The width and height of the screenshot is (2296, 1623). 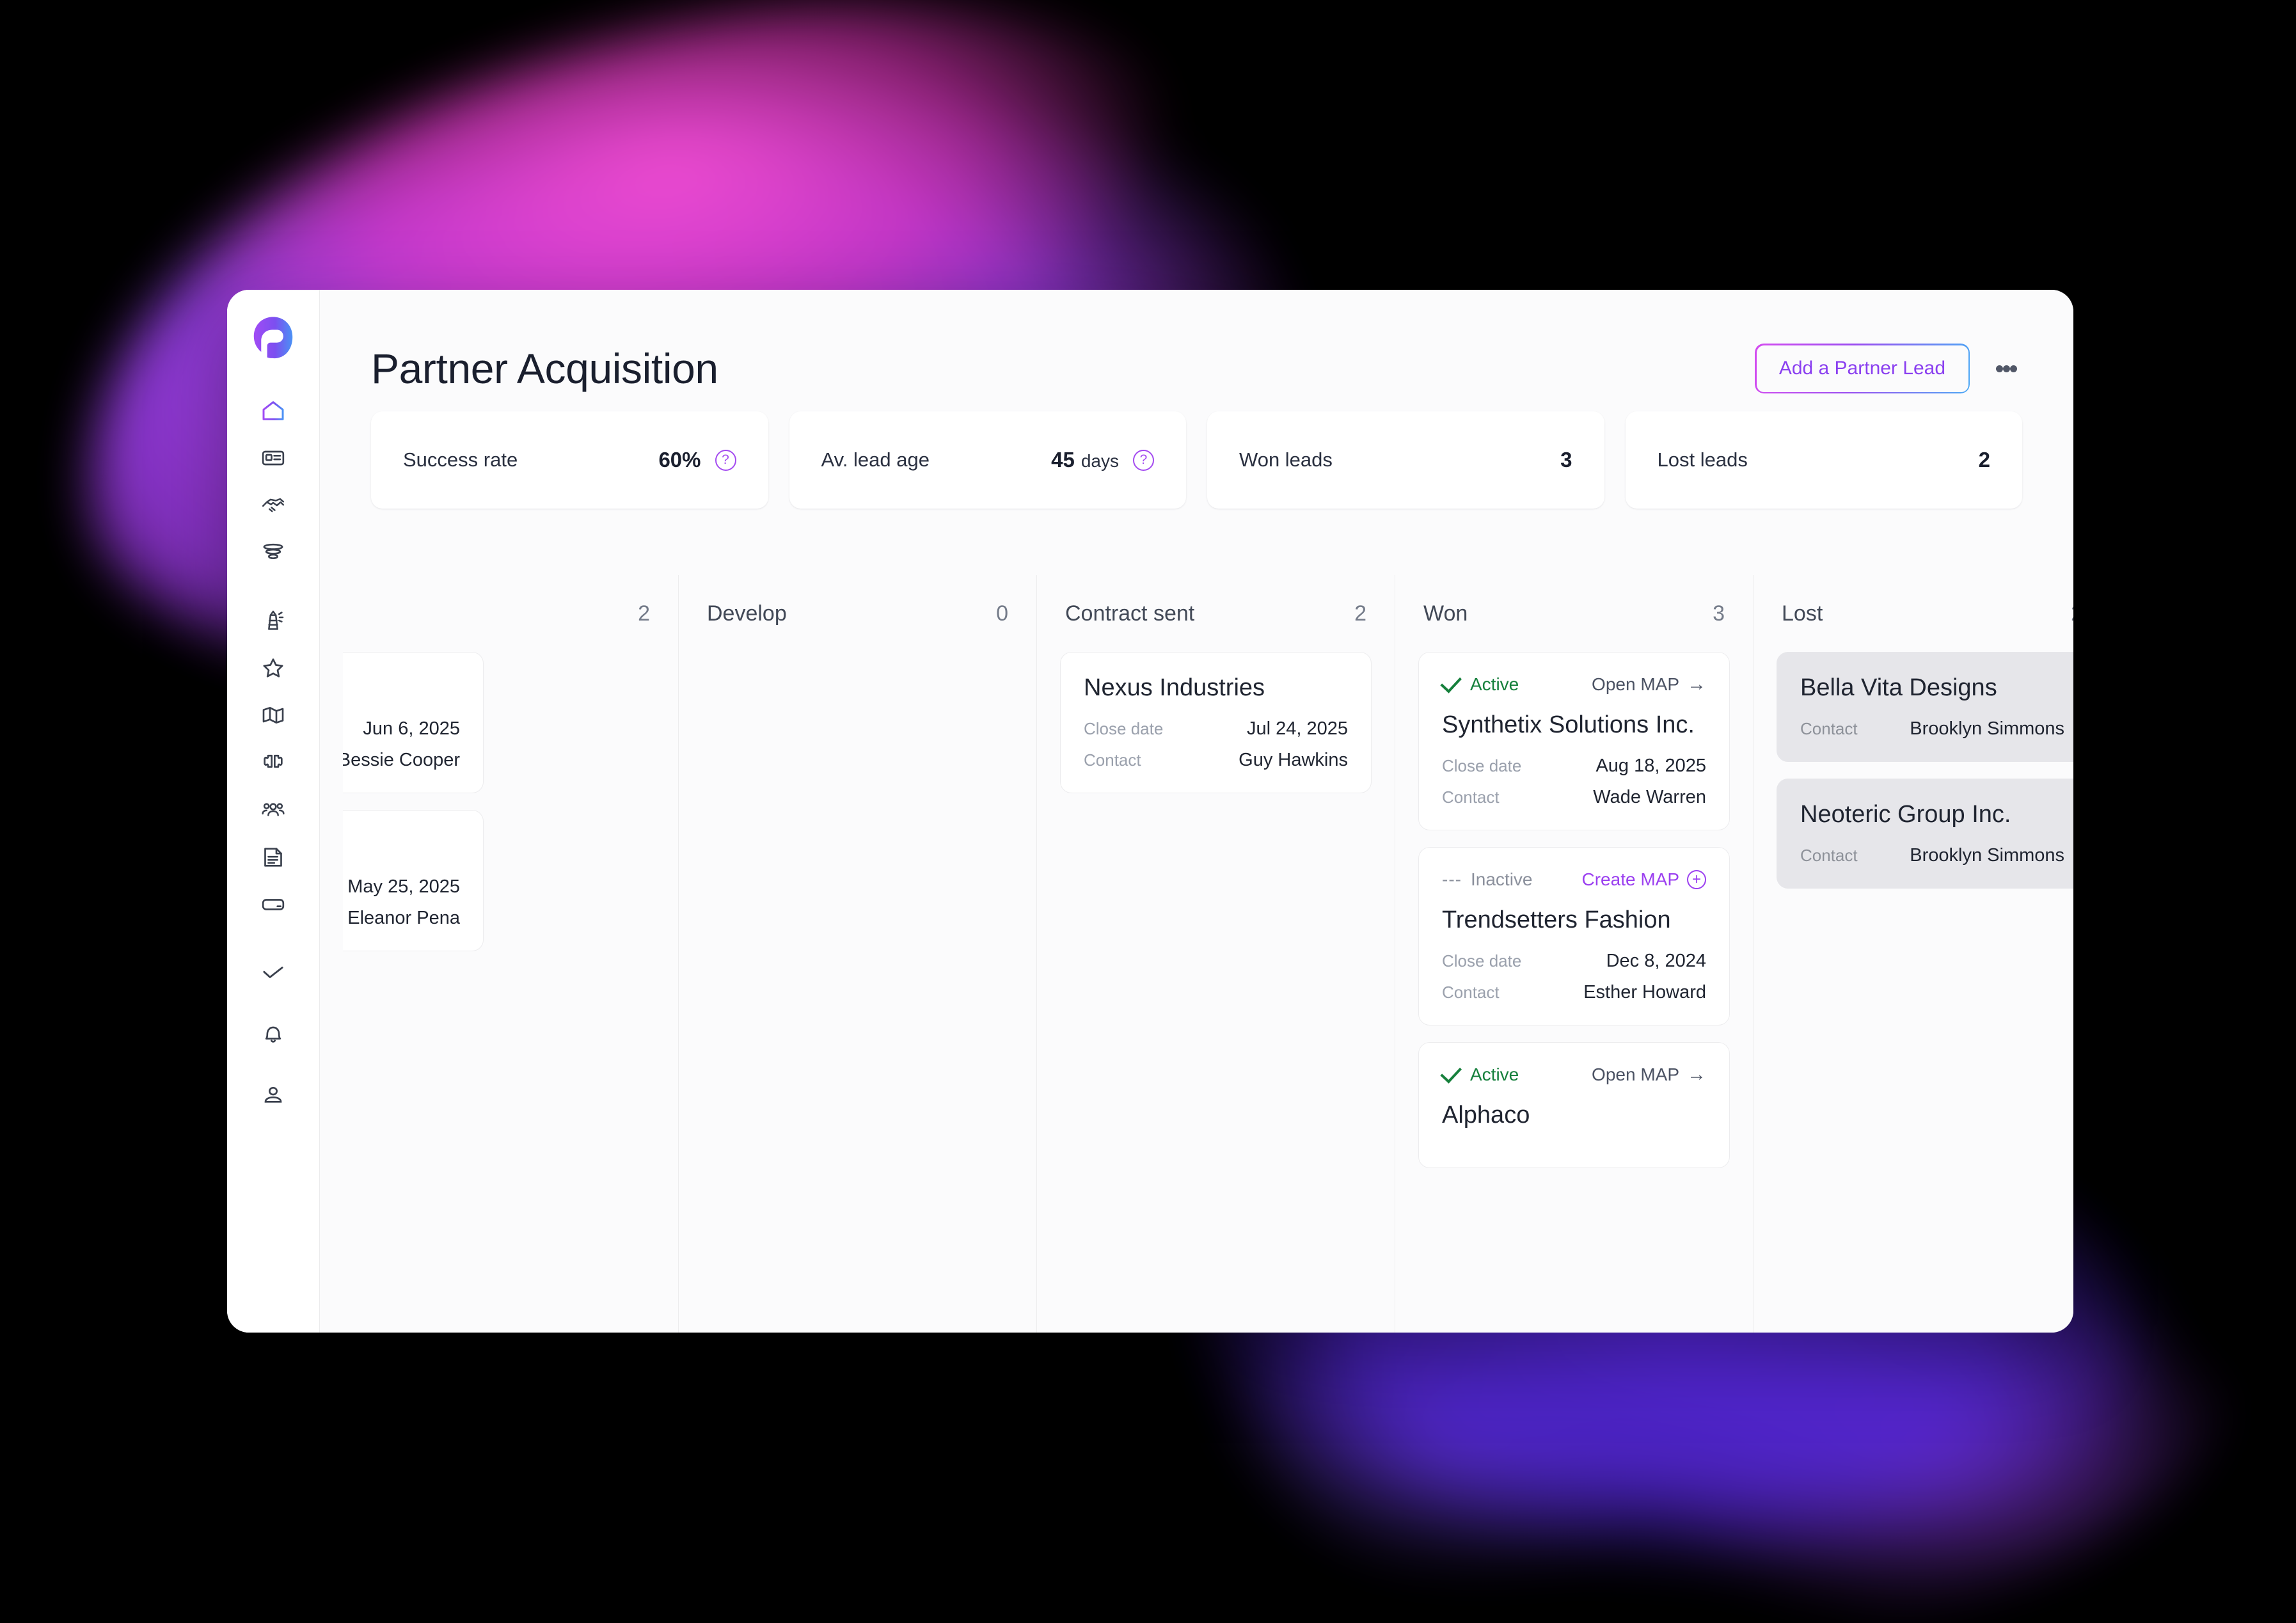 What do you see at coordinates (1574, 766) in the screenshot?
I see `close-date-row: Close date Aug 18, 2025` at bounding box center [1574, 766].